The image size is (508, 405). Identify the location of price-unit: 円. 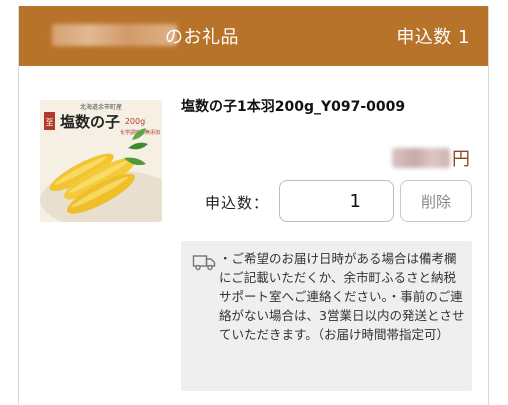
(461, 159).